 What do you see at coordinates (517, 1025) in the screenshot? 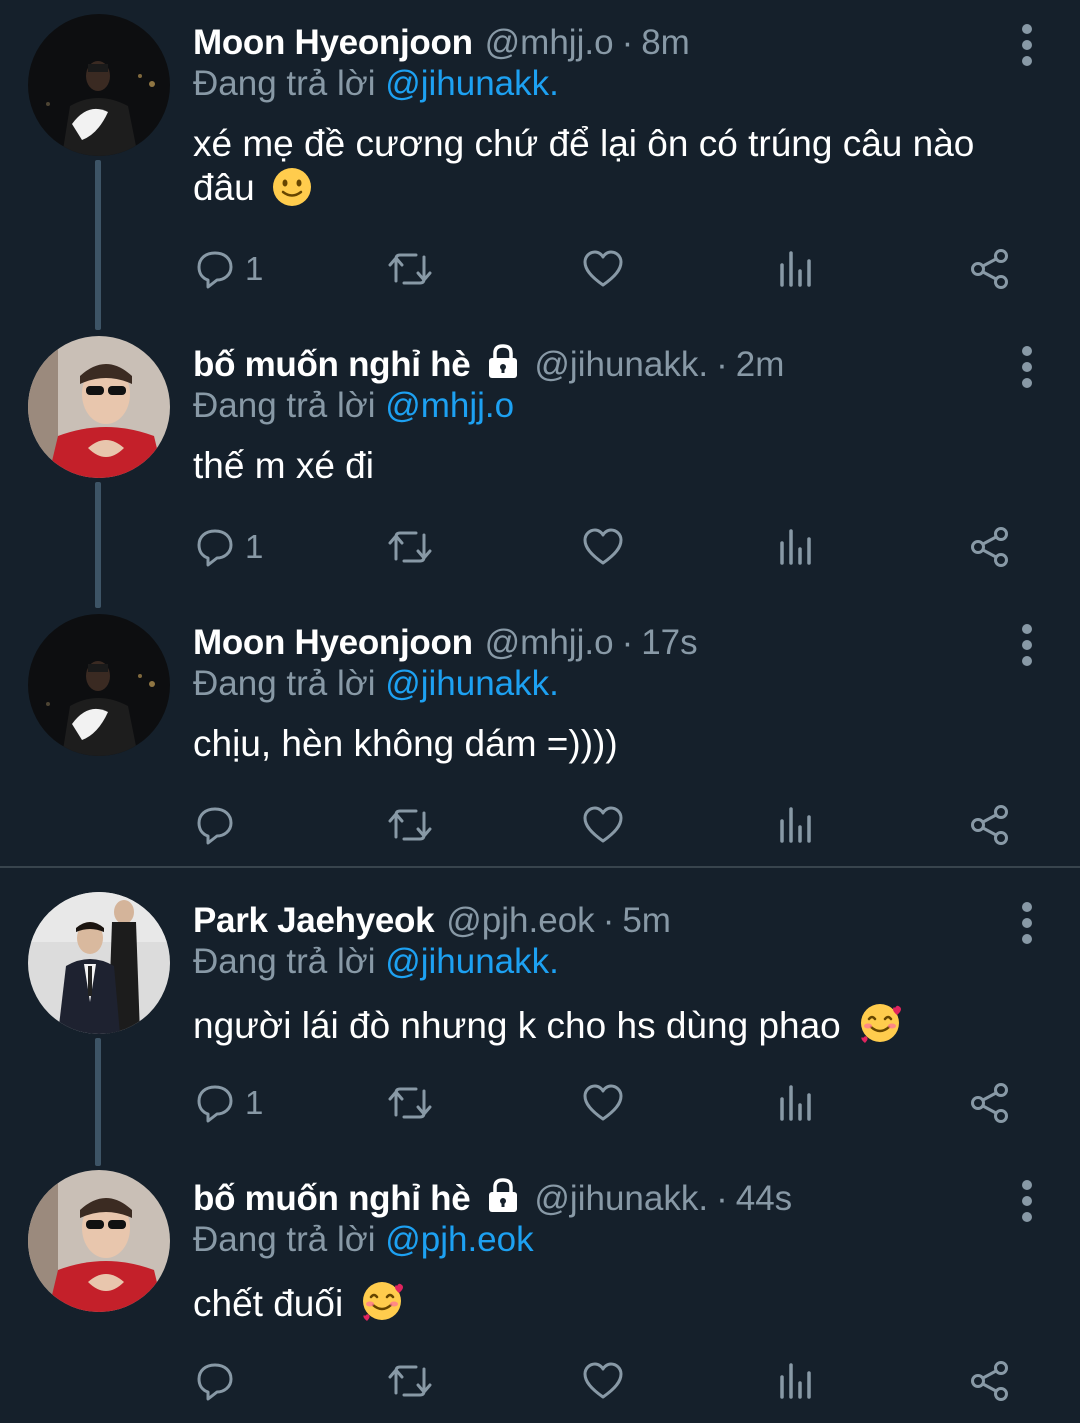
I see `tweet-body: người lái đò nhưng k cho hs dùng phao` at bounding box center [517, 1025].